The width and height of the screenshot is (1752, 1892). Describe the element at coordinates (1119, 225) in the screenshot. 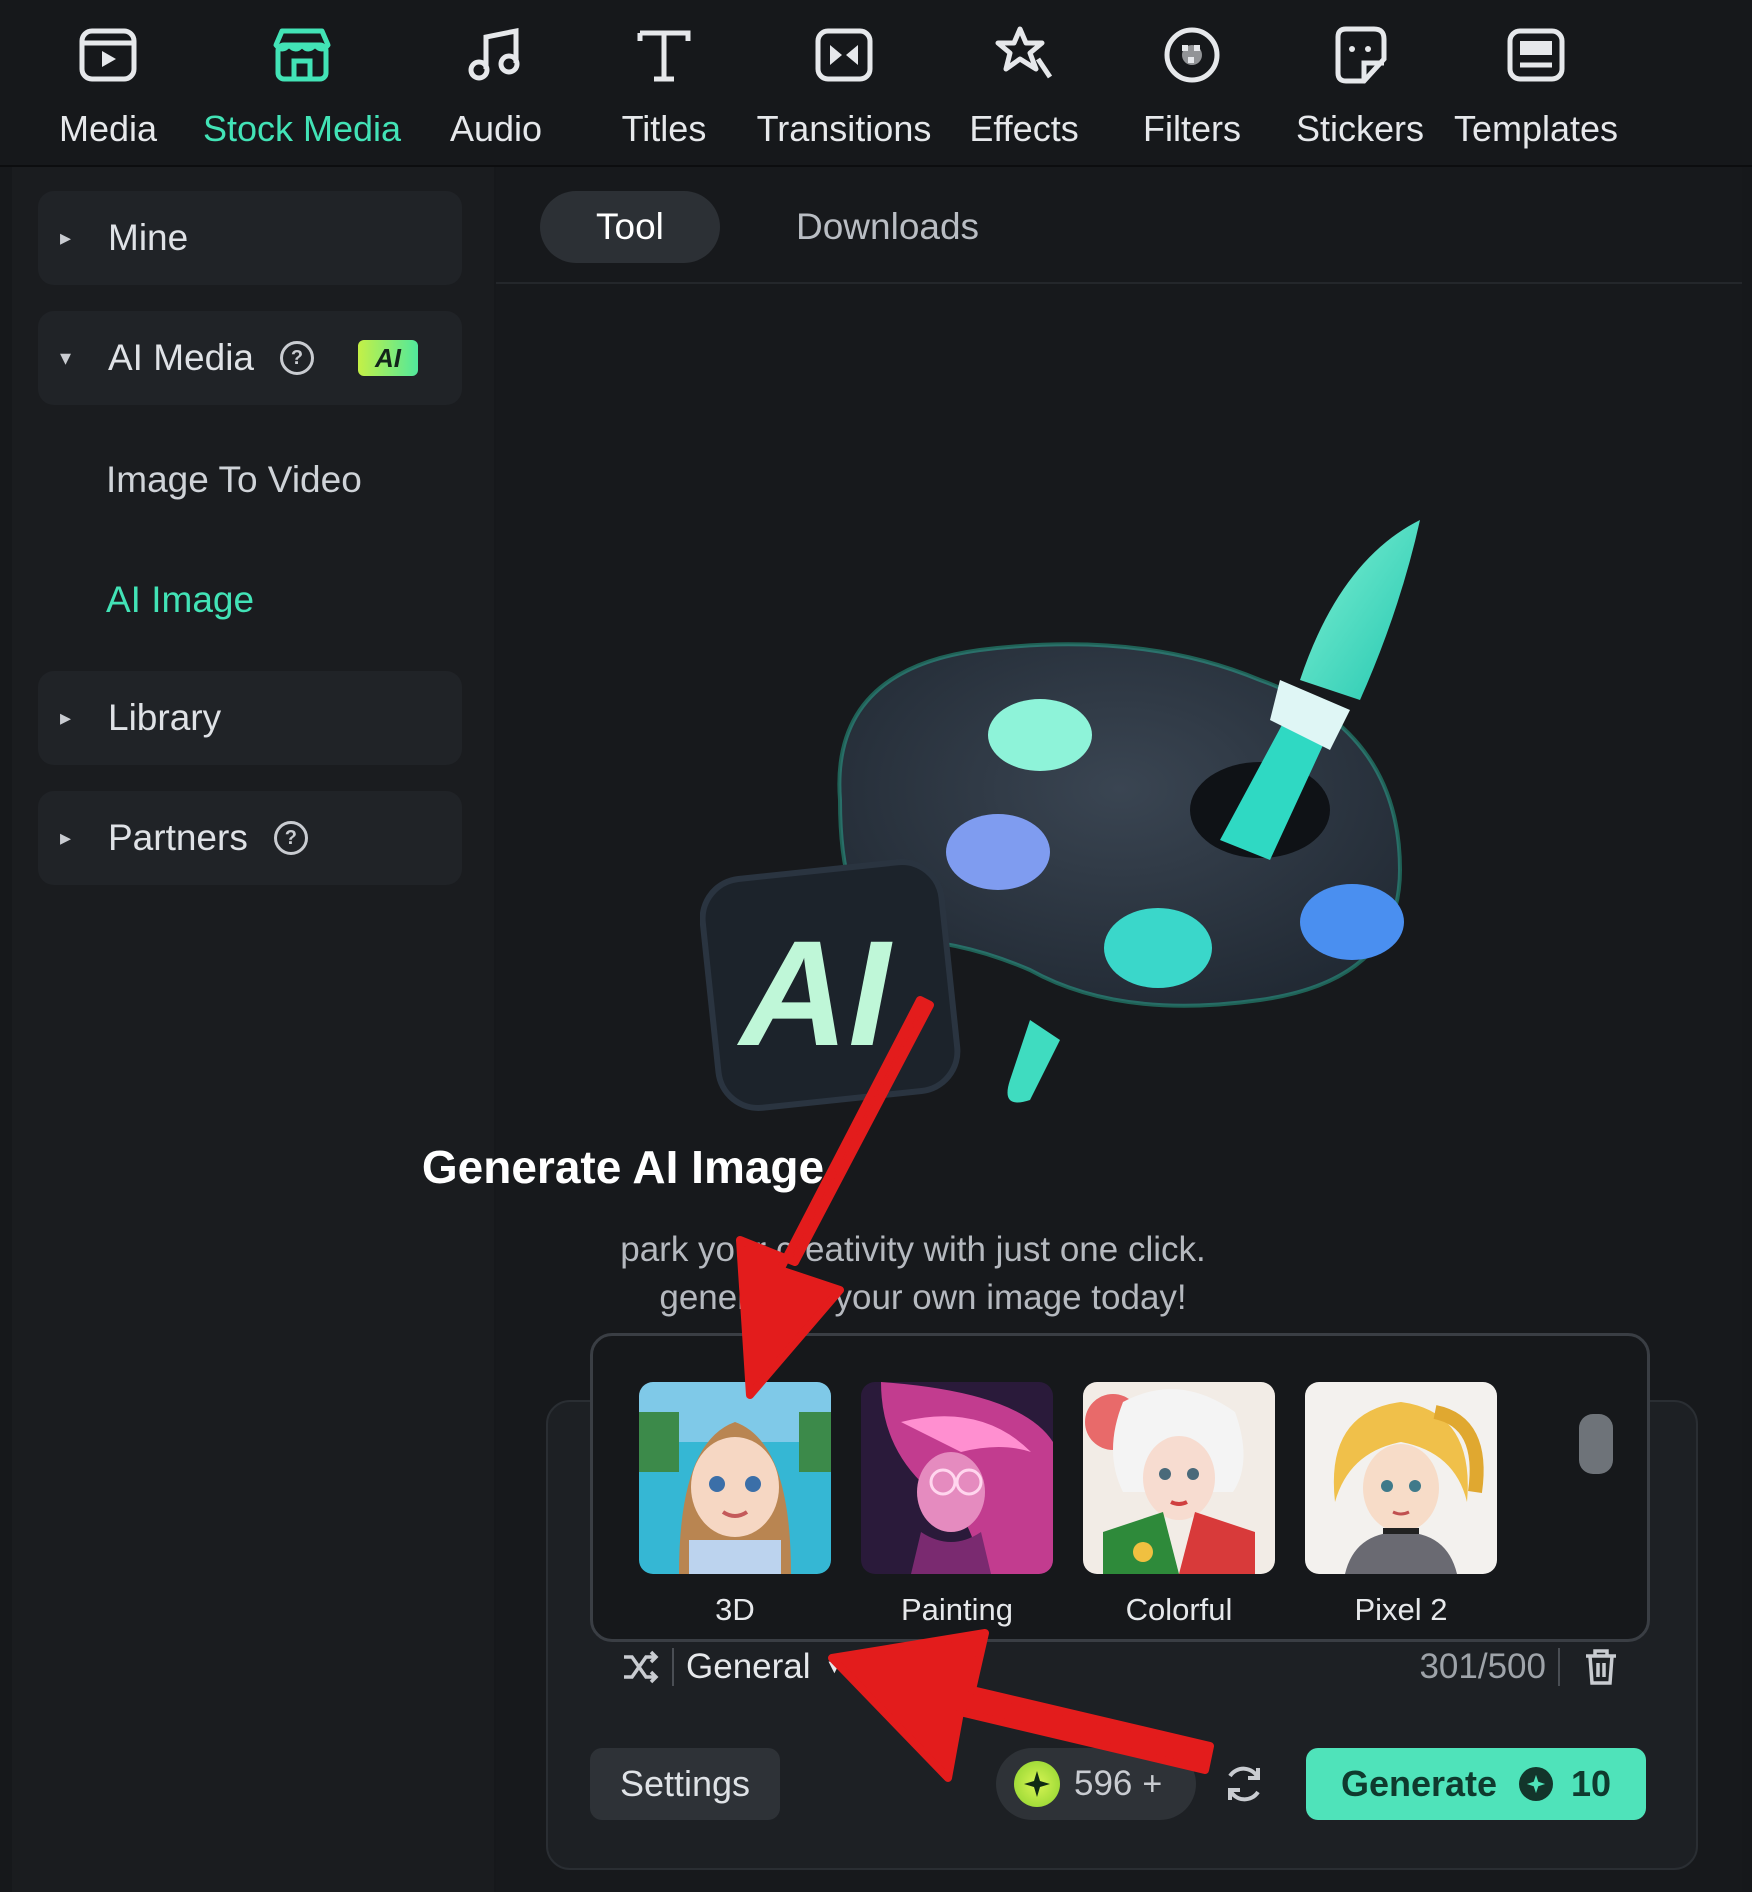

I see `main-tabs: Tool Downloads` at that location.